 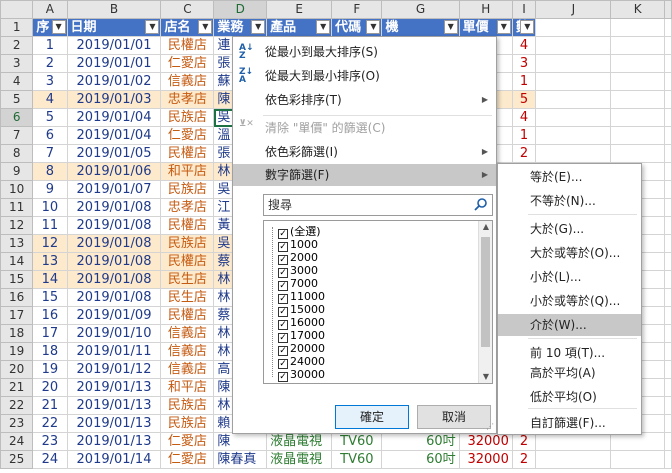 I want to click on row-header: 19, so click(x=17, y=351).